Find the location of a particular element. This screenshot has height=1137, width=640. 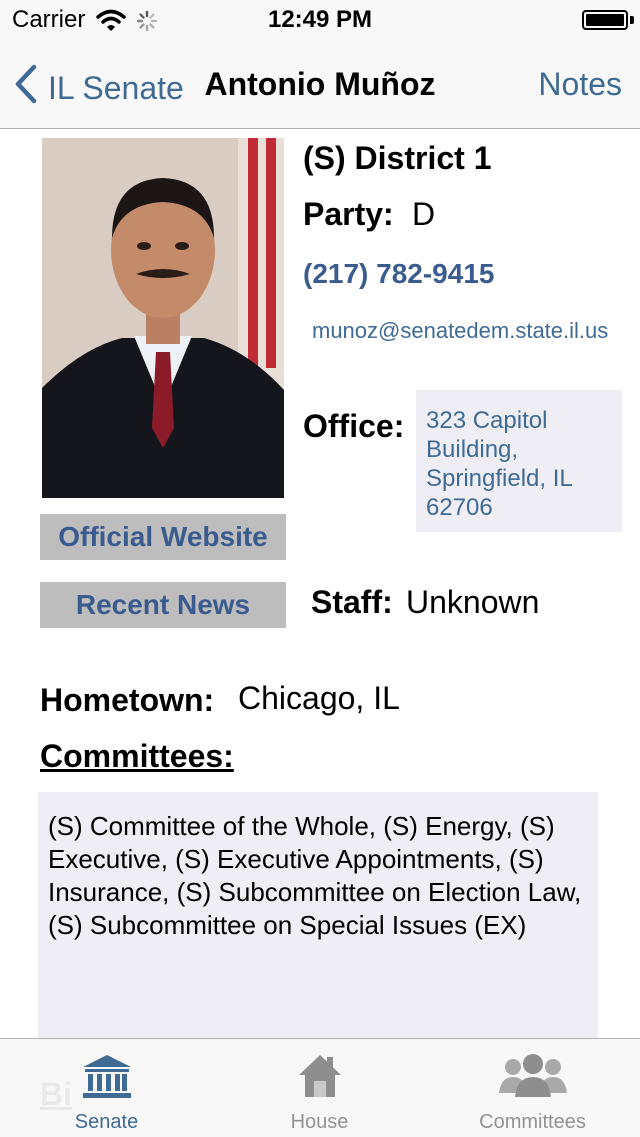

navigation-bar: IL Senate Antonio Muñoz Notes is located at coordinates (320, 84).